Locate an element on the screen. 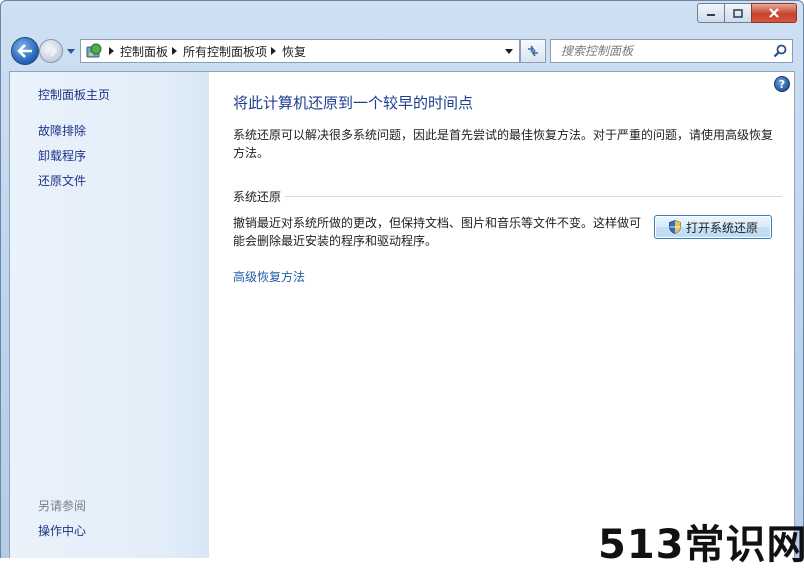 This screenshot has width=804, height=570. refresh-button is located at coordinates (533, 51).